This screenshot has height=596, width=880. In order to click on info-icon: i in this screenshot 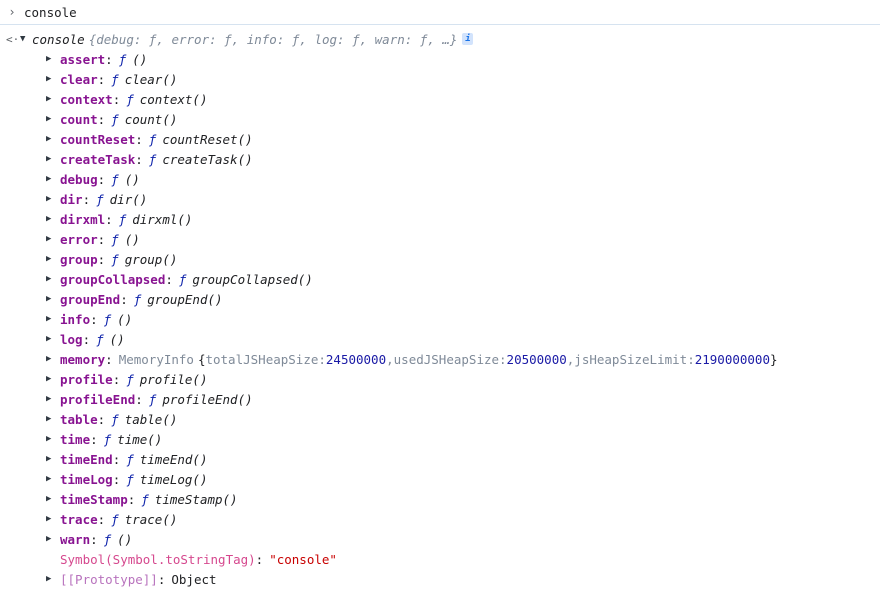, I will do `click(468, 39)`.